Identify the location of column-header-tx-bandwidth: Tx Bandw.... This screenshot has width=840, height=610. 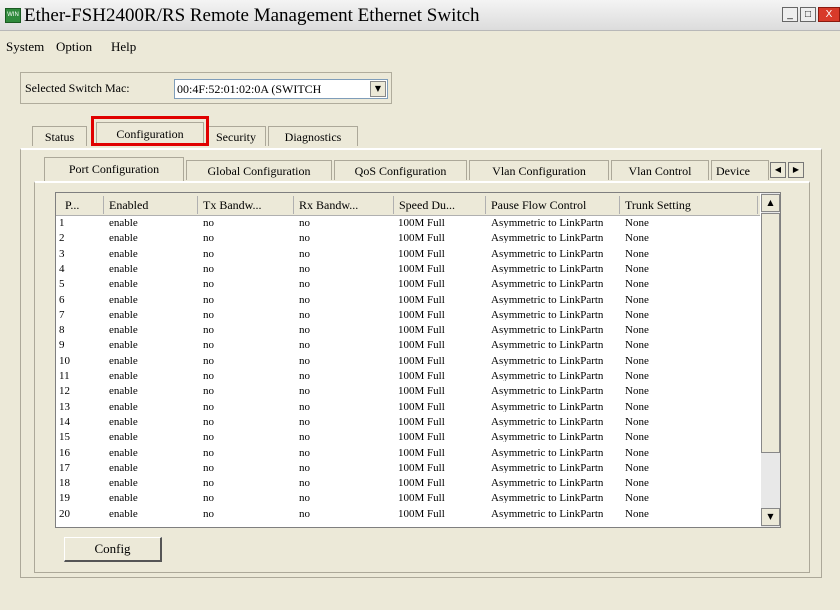
(247, 205).